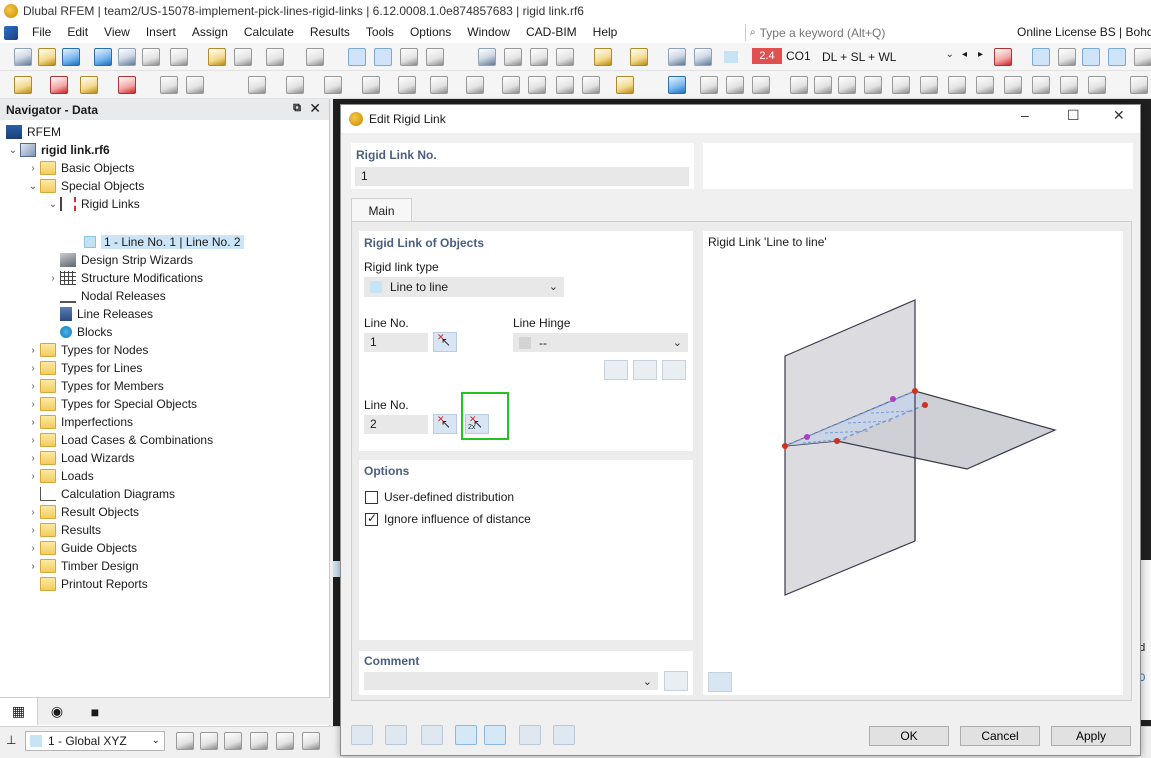 The image size is (1151, 758). What do you see at coordinates (80, 168) in the screenshot?
I see `tree-item-basic-objects: › Basic Objects` at bounding box center [80, 168].